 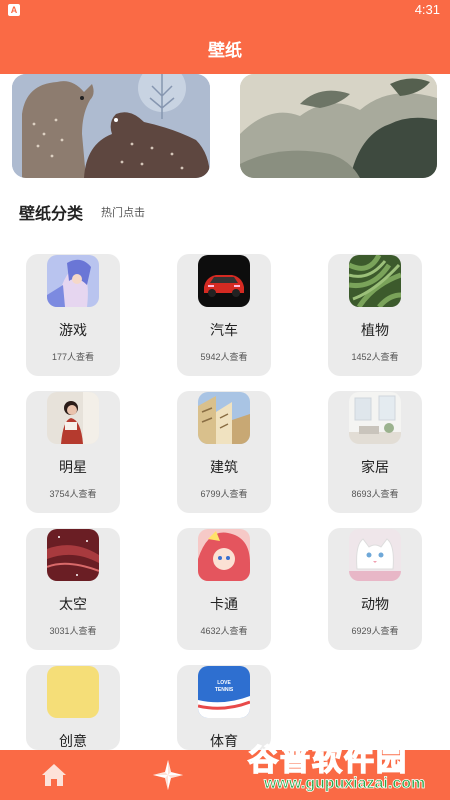 I want to click on section-subtitle: 热门点击, so click(x=123, y=212).